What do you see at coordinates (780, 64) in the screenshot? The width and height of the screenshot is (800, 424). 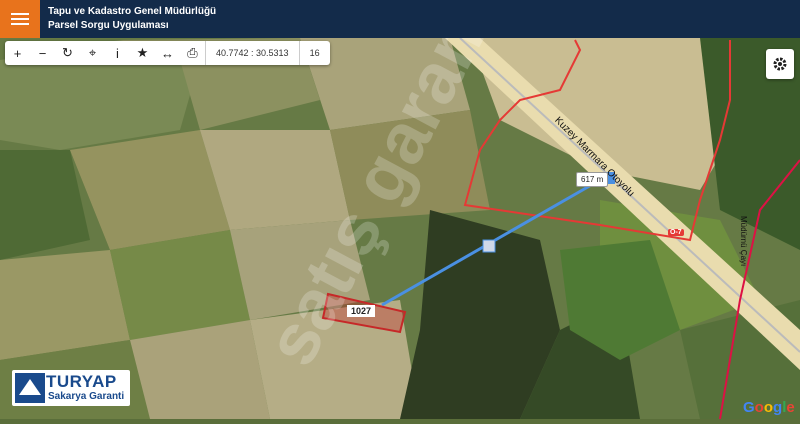 I see `gear-icon` at bounding box center [780, 64].